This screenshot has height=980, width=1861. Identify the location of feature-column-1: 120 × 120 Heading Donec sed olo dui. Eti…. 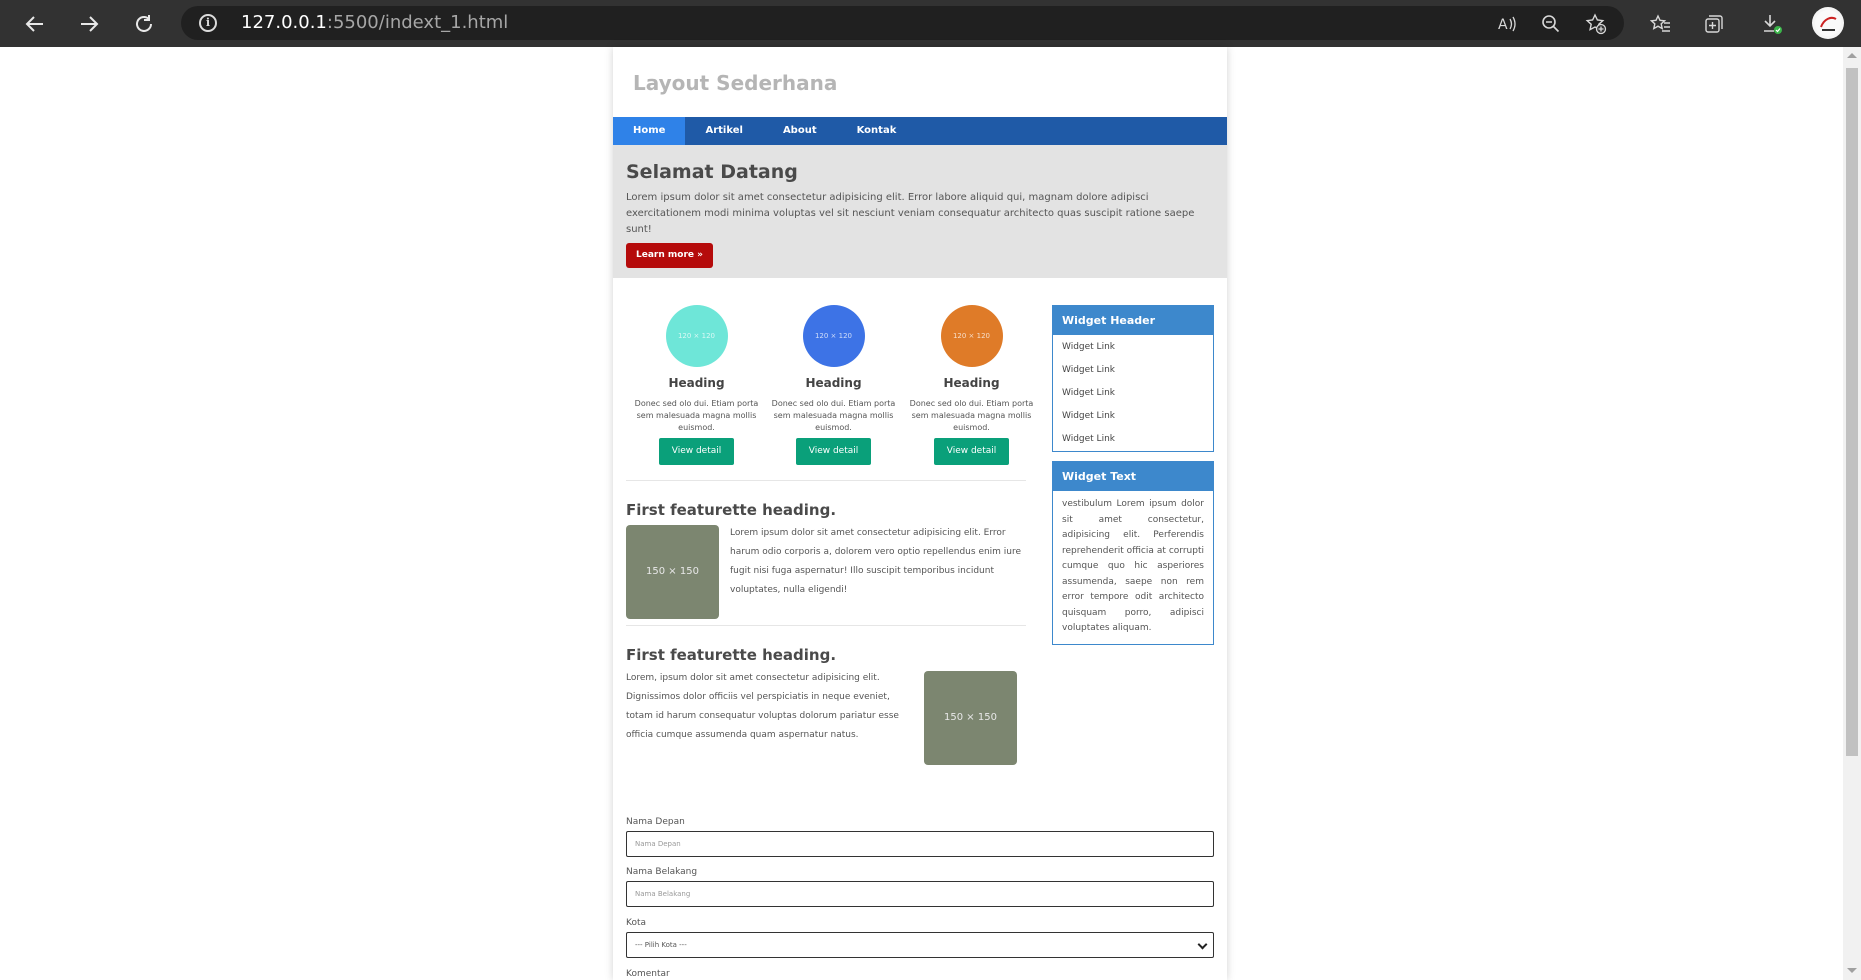
(696, 385).